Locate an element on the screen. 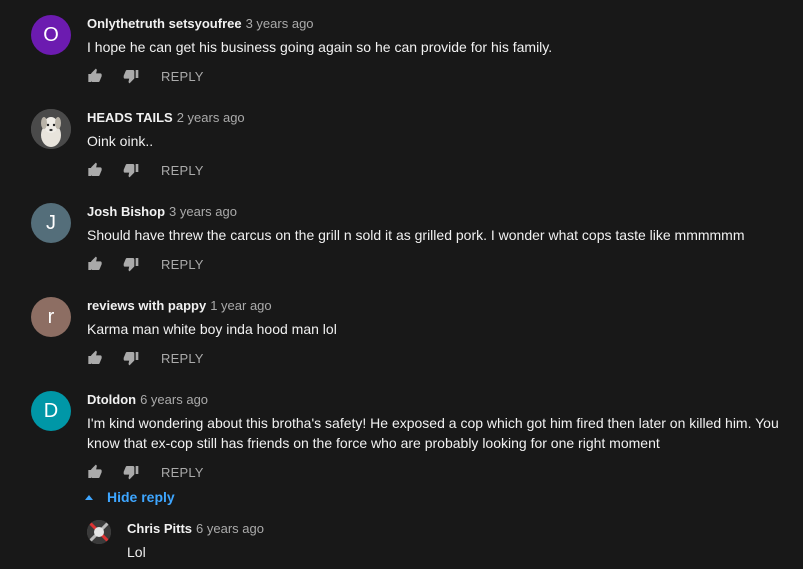 This screenshot has height=569, width=803. comment-meta: reviews with pappy 1 year ago is located at coordinates (437, 306).